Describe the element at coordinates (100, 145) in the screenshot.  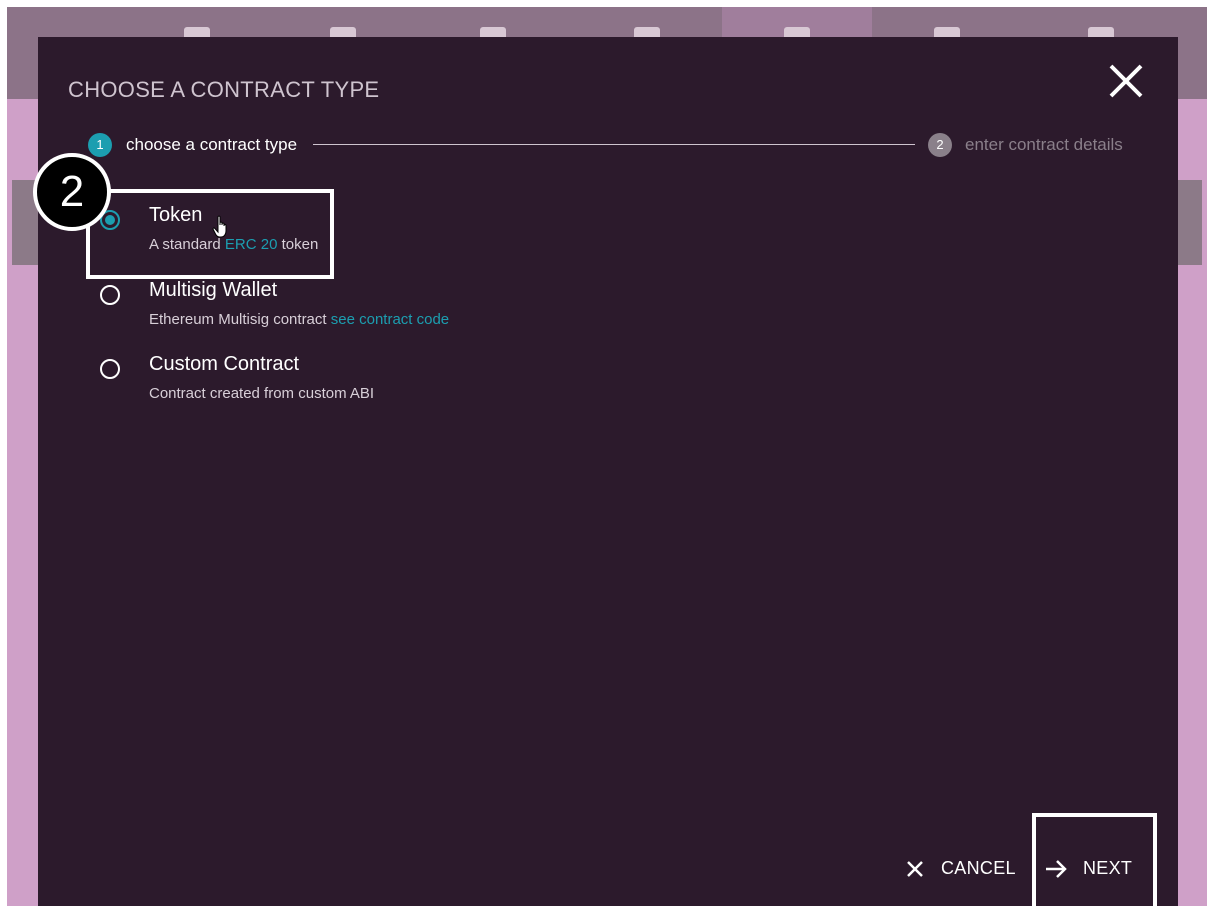
I see `step-1-number: 1` at that location.